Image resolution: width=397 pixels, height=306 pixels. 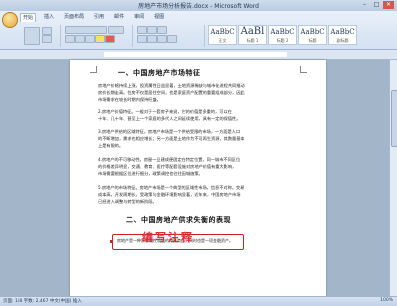 What do you see at coordinates (119, 17) in the screenshot?
I see `tab-4: 邮件` at bounding box center [119, 17].